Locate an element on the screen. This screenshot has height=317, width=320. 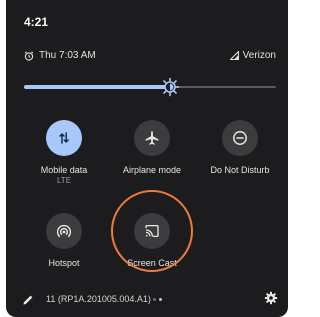
status-time: 4:21 is located at coordinates (36, 22).